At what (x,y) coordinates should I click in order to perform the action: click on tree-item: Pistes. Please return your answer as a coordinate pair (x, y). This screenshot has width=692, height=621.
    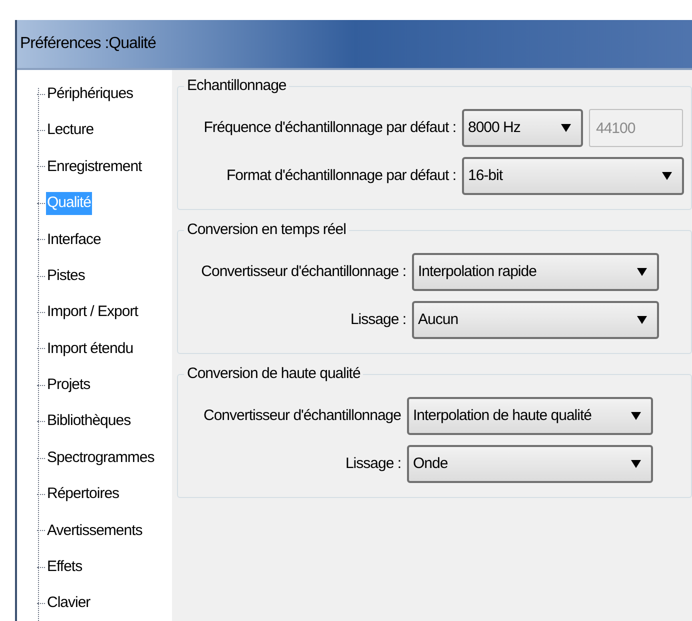
    Looking at the image, I should click on (66, 276).